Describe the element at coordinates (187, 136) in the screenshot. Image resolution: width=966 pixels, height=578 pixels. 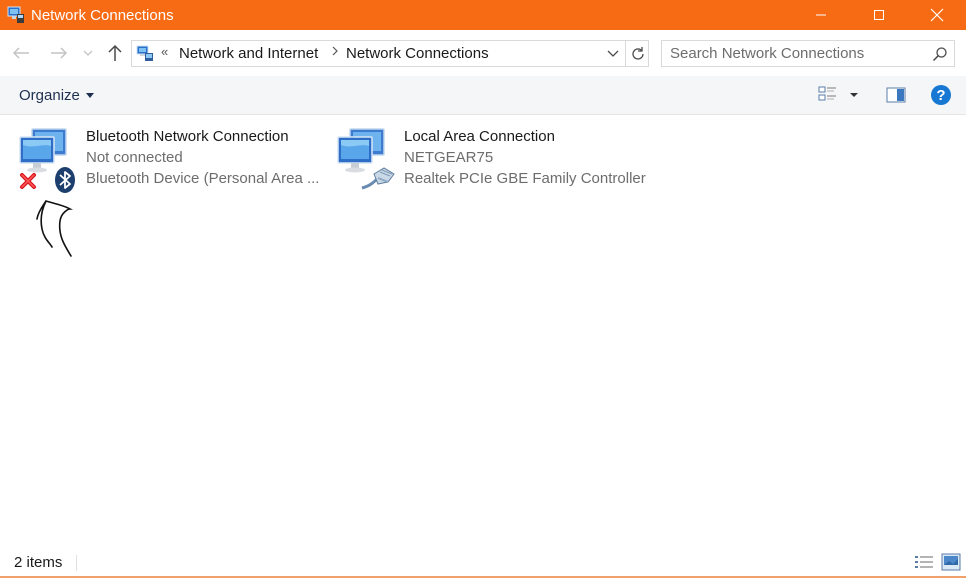
I see `connection-name: Bluetooth Network Connection` at that location.